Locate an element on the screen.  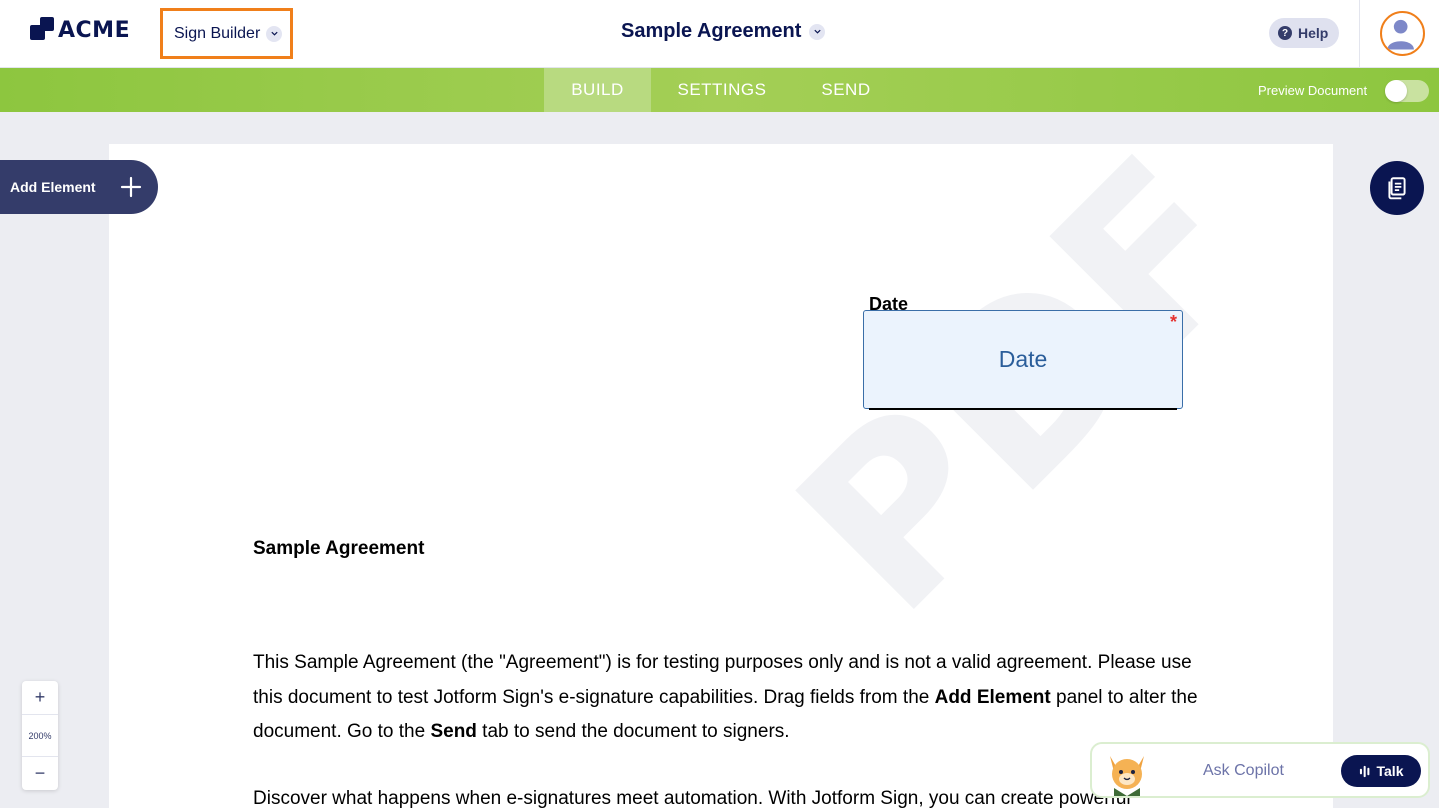
zoom-out-button: − is located at coordinates (40, 773).